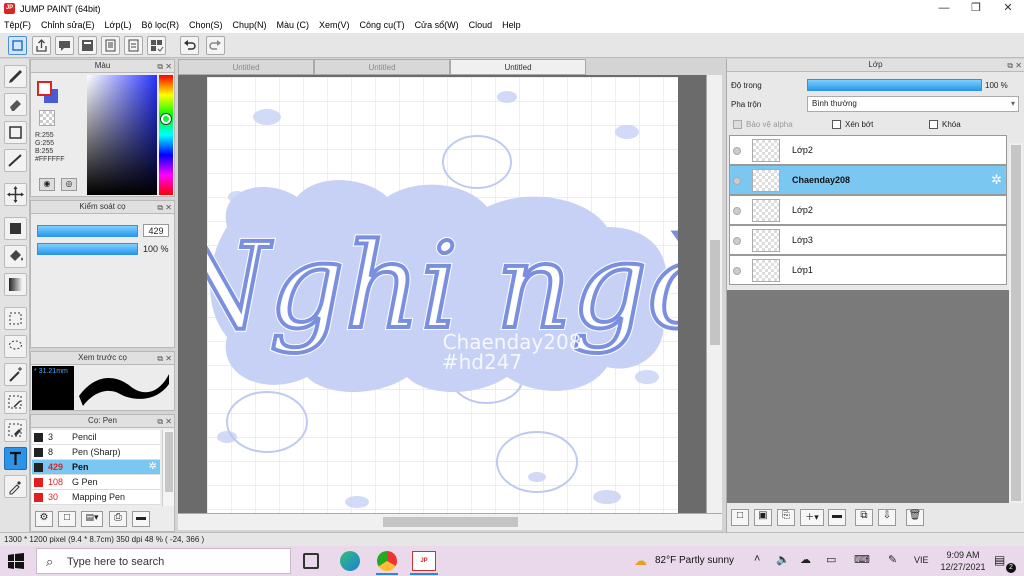 This screenshot has height=576, width=1024. What do you see at coordinates (763, 517) in the screenshot?
I see `layer-from-file-icon: ▣` at bounding box center [763, 517].